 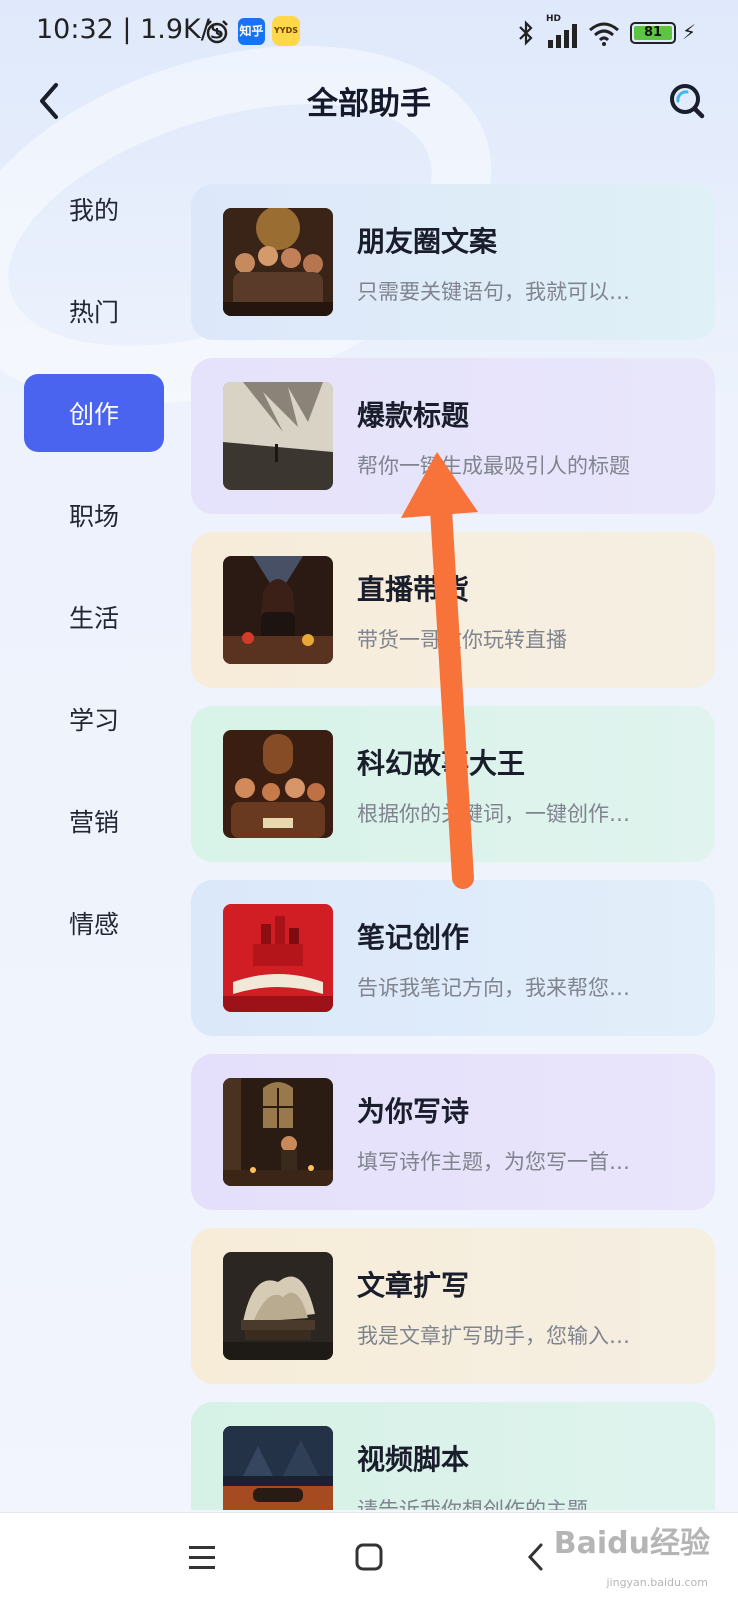 I want to click on menu-icon, so click(x=202, y=1557).